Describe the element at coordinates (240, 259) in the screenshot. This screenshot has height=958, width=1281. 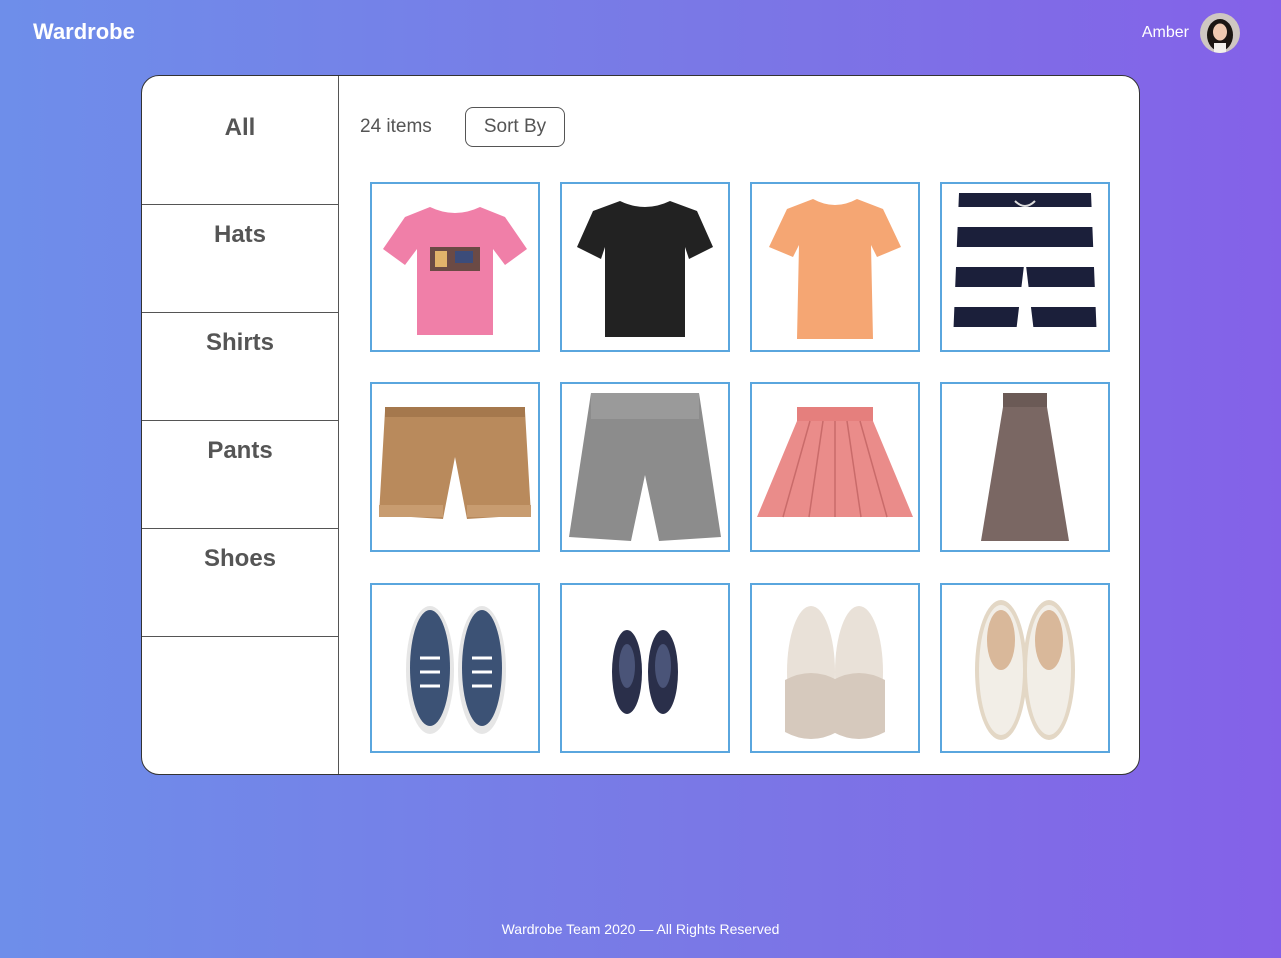
I see `category-hats: Hats` at that location.